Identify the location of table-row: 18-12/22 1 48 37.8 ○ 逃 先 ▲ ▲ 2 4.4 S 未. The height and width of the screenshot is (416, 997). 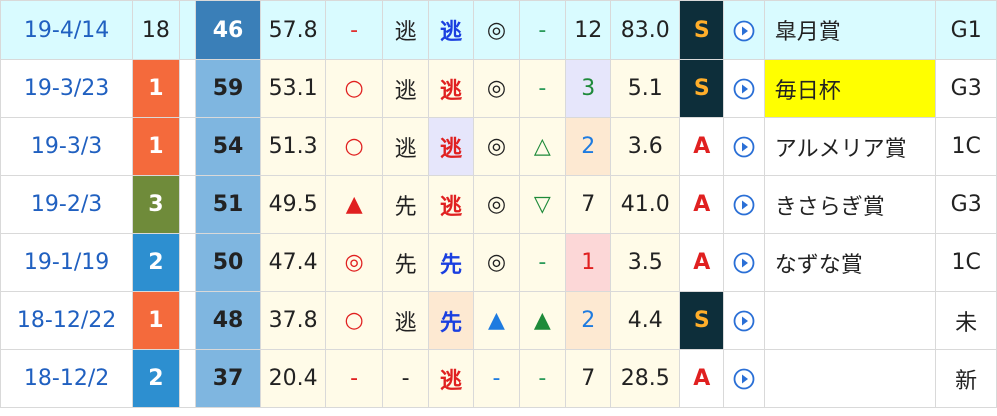
(498, 320).